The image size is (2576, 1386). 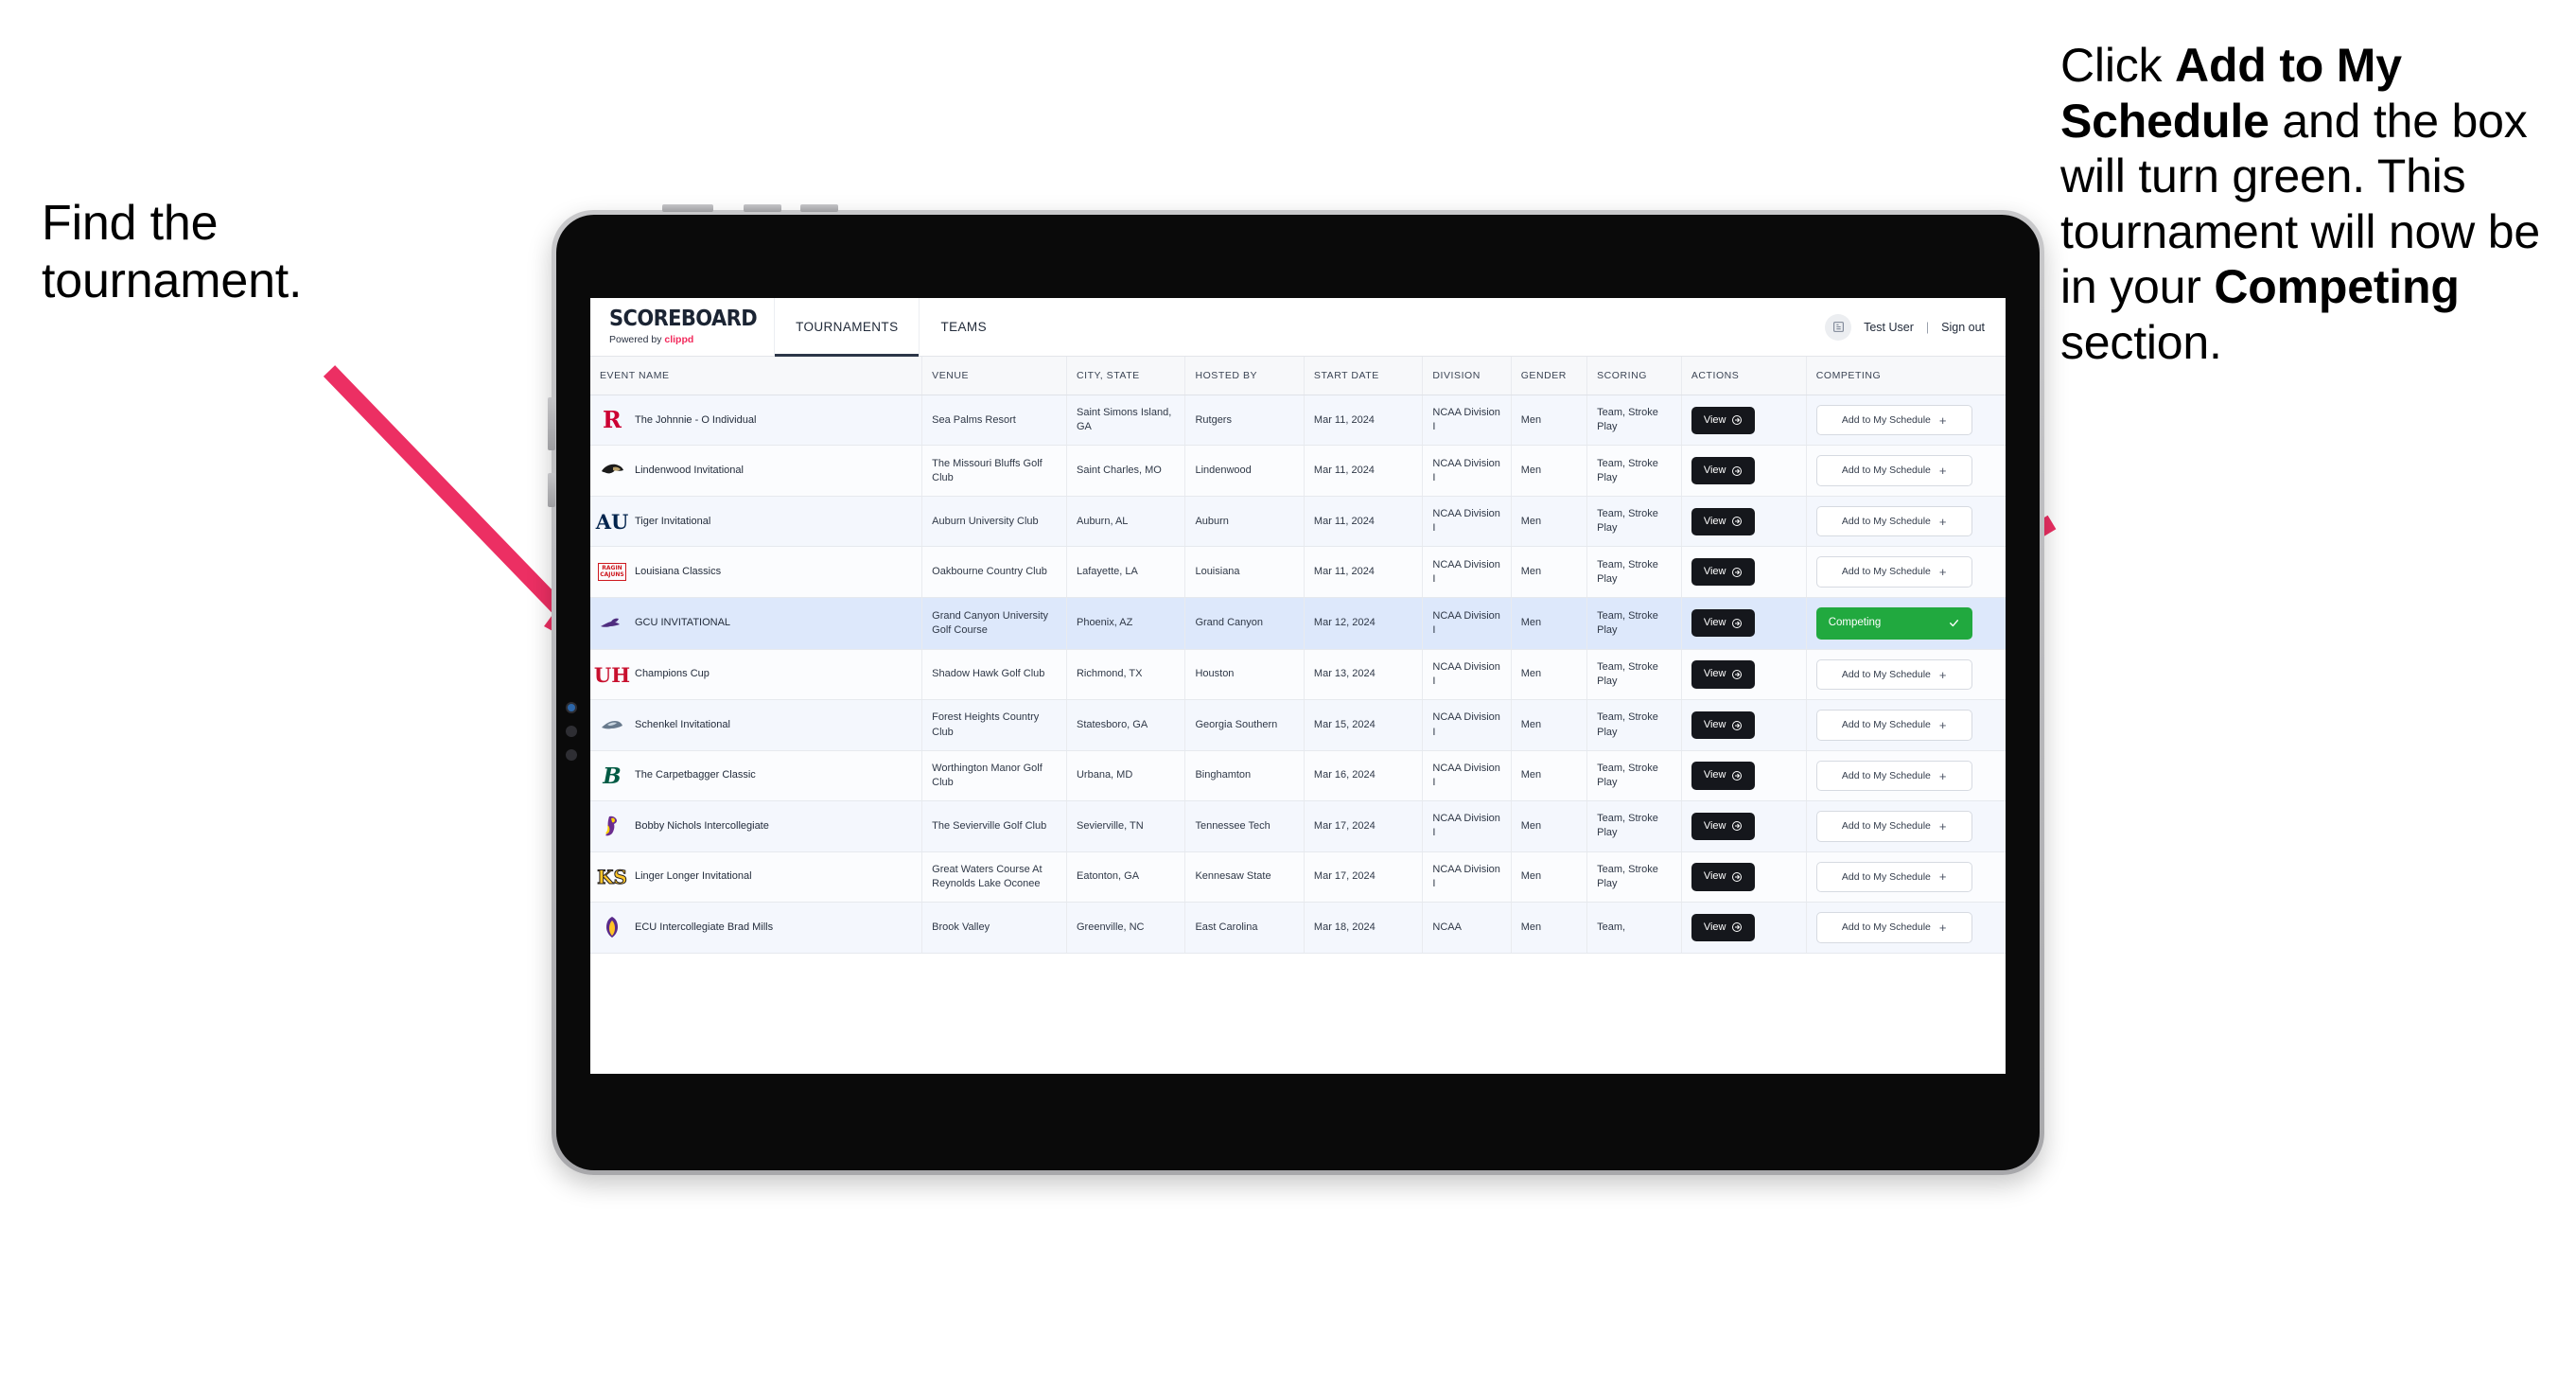 What do you see at coordinates (637, 340) in the screenshot?
I see `powered-by-label: Powered by` at bounding box center [637, 340].